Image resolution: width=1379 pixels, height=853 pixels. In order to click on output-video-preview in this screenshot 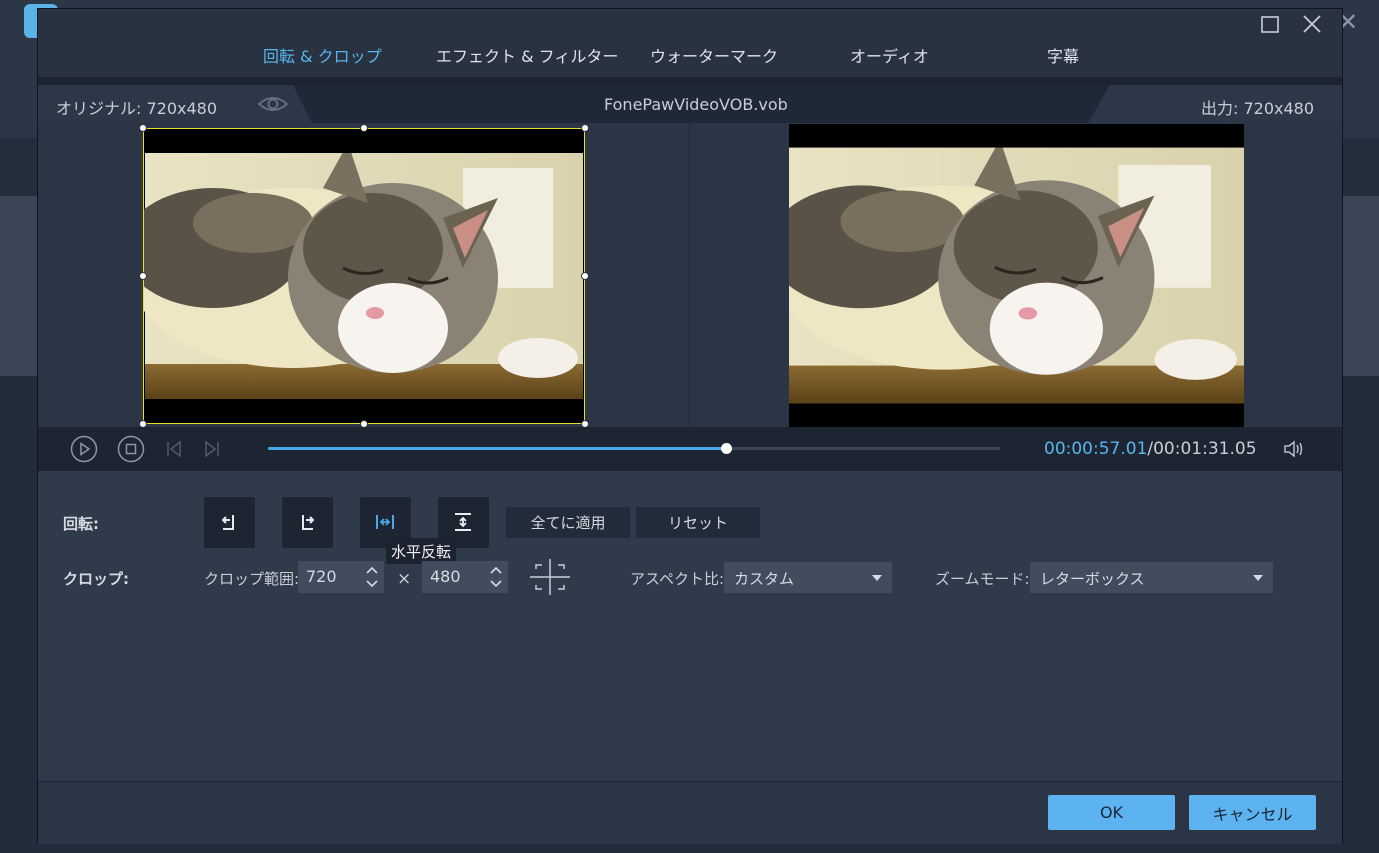, I will do `click(1016, 275)`.